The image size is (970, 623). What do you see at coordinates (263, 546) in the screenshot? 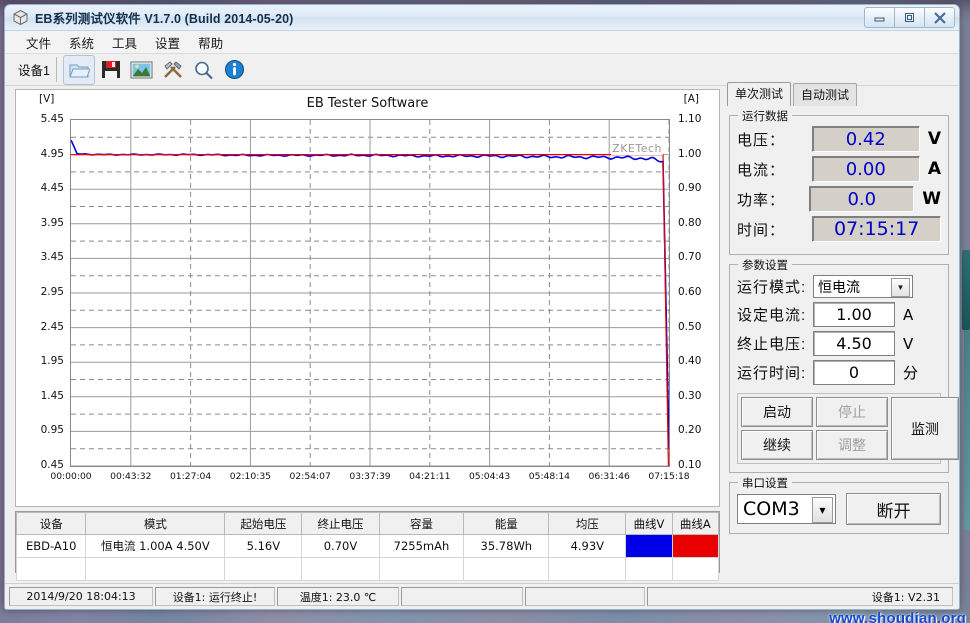
I see `table-cell: 5.16V` at bounding box center [263, 546].